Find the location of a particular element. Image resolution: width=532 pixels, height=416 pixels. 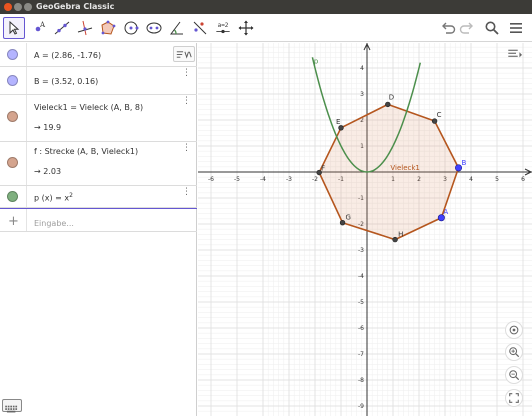

x-tick-label: 4 is located at coordinates (471, 179).